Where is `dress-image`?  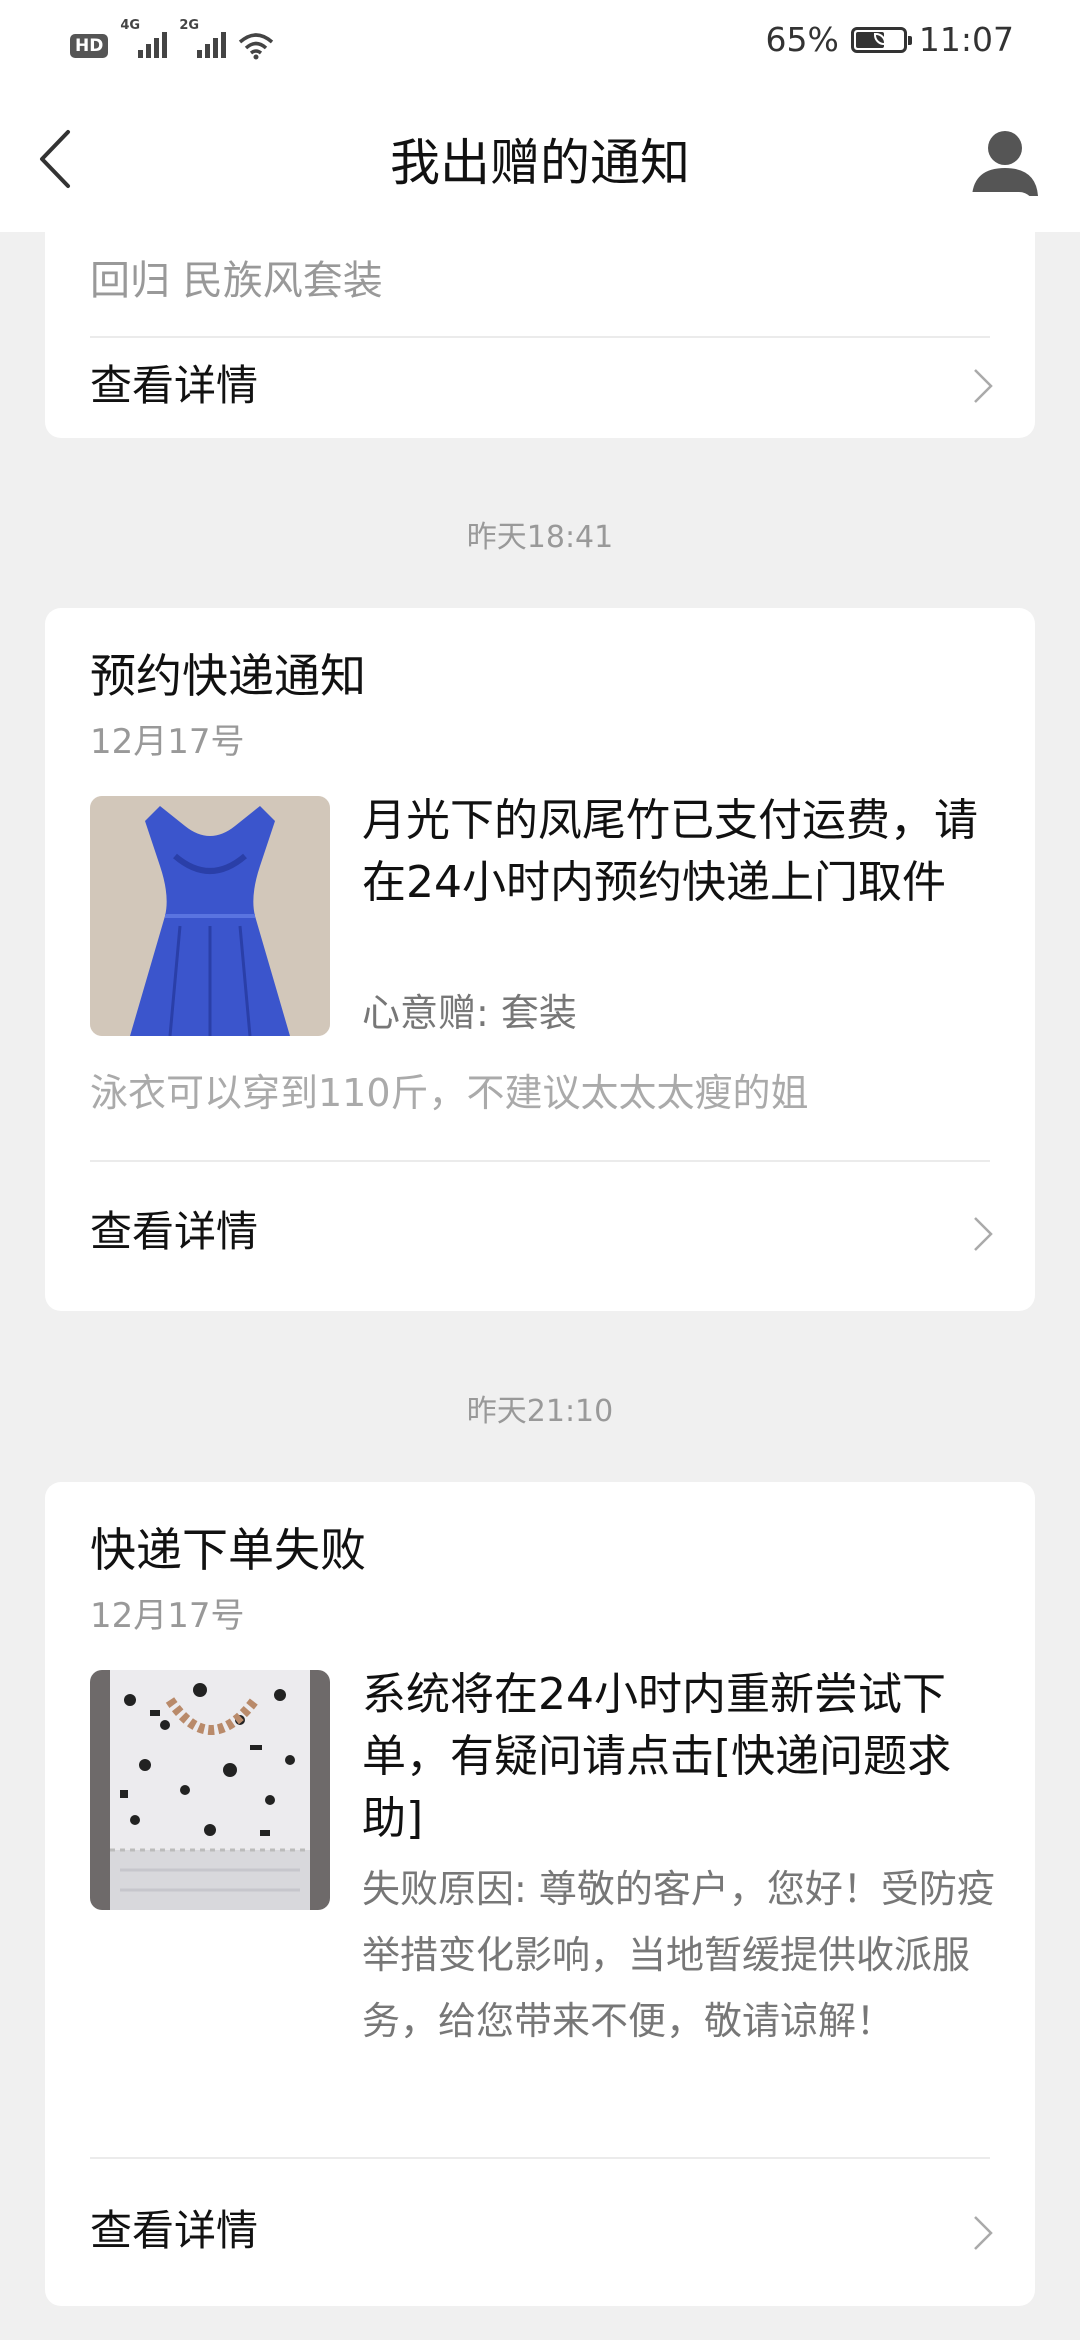
dress-image is located at coordinates (210, 916).